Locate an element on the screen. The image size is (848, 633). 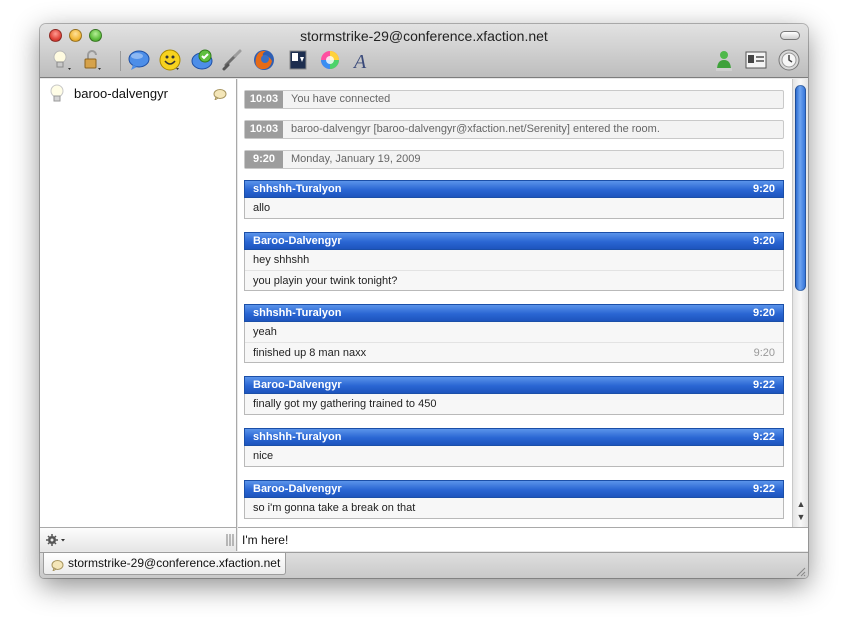
message-line: finally got my gathering trained to 450 is located at coordinates (345, 404).